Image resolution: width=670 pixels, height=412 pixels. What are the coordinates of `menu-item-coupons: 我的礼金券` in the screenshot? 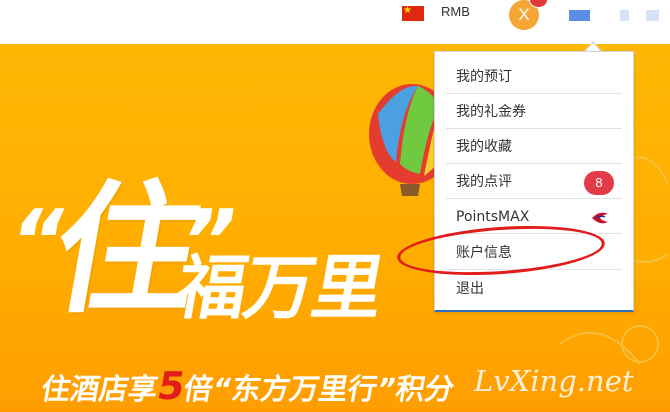 It's located at (534, 112).